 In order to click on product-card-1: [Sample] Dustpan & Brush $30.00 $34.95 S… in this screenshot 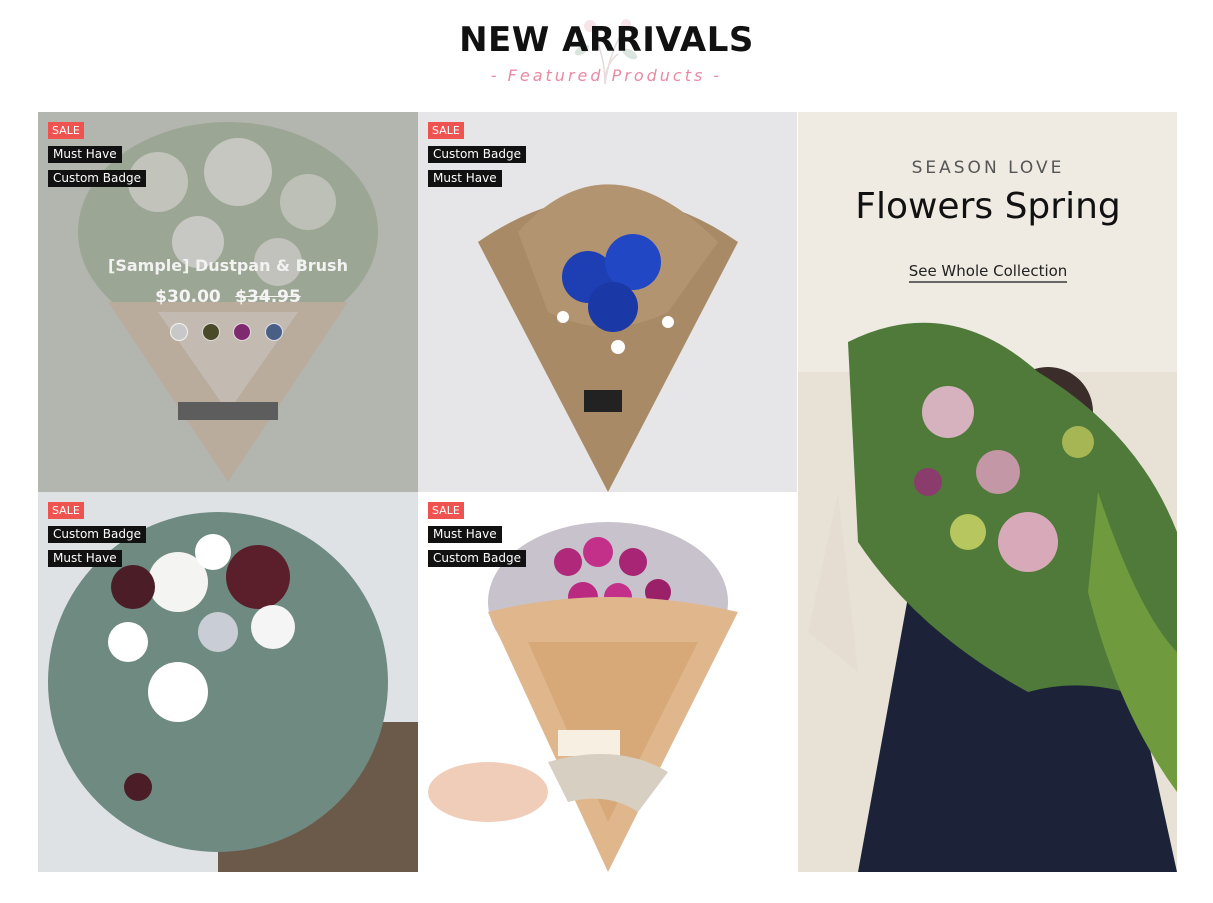, I will do `click(228, 302)`.